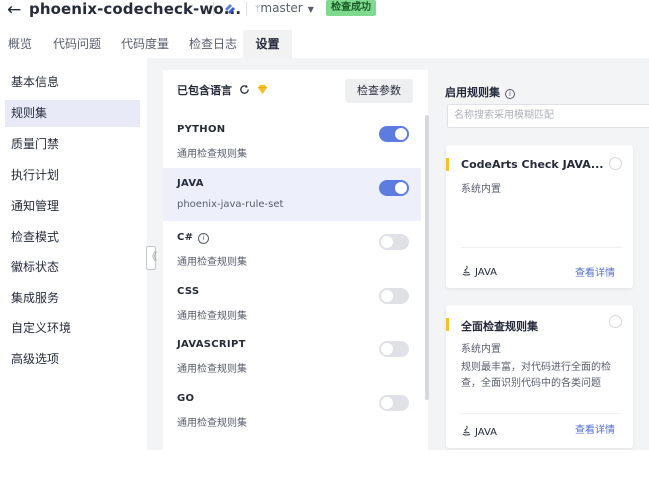 The width and height of the screenshot is (649, 488). Describe the element at coordinates (324, 11) in the screenshot. I see `page-header: ← phoenix-codecheck-wo... ᛘmaster ▼ 检查成功` at that location.